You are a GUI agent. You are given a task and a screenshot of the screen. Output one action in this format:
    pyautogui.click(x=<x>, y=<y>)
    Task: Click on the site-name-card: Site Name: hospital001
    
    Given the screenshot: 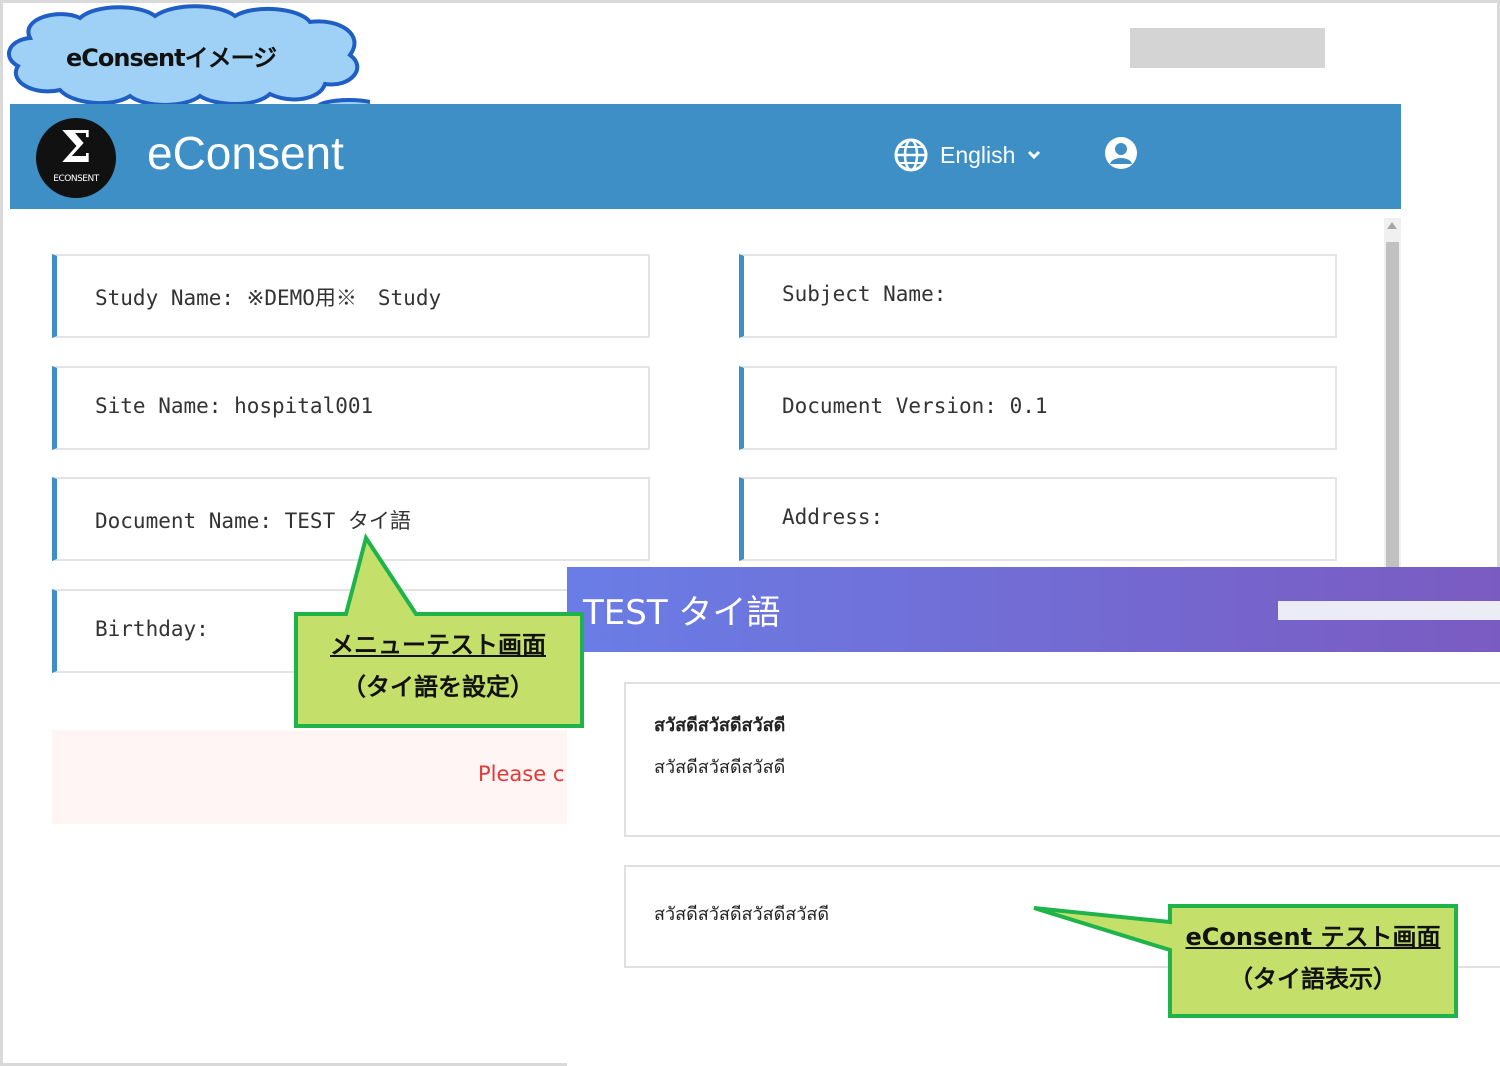 What is the action you would take?
    pyautogui.click(x=351, y=408)
    